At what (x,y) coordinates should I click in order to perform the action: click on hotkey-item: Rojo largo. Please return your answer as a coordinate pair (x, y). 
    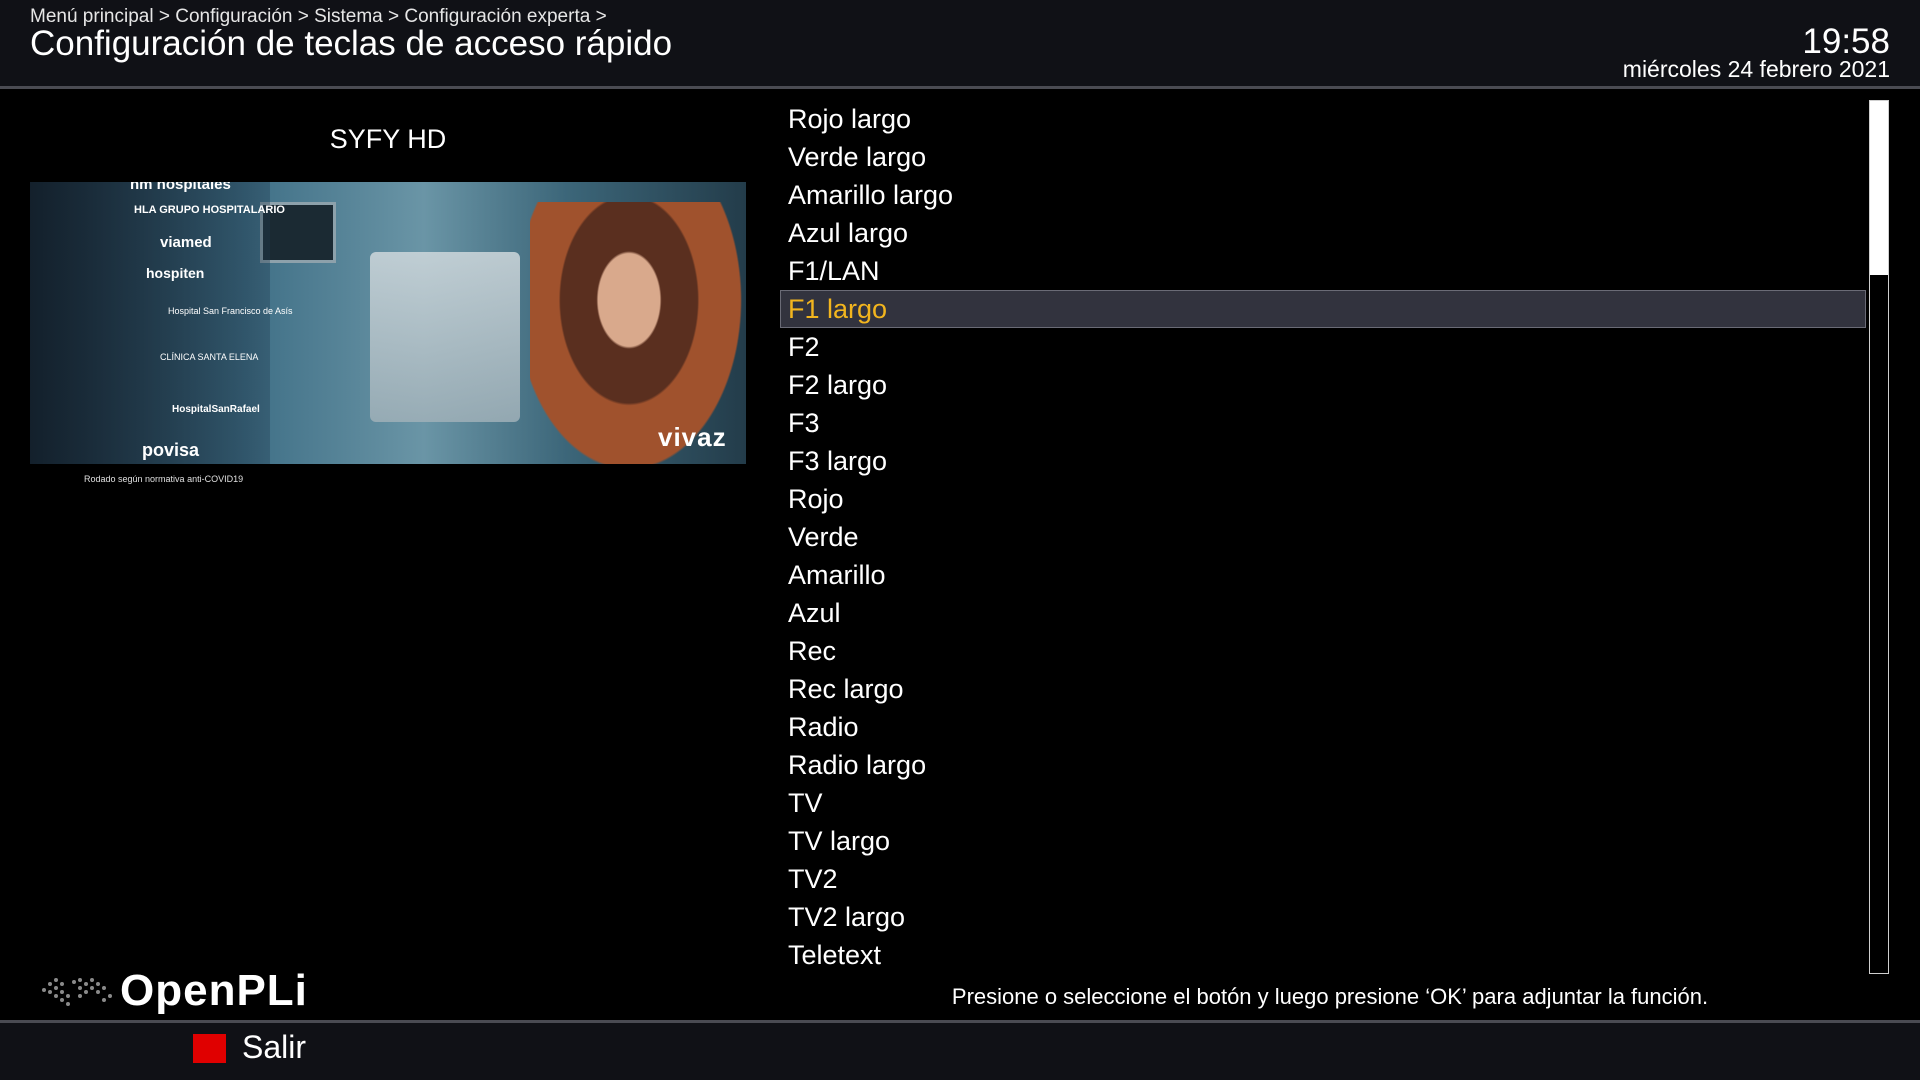
    Looking at the image, I should click on (1323, 119).